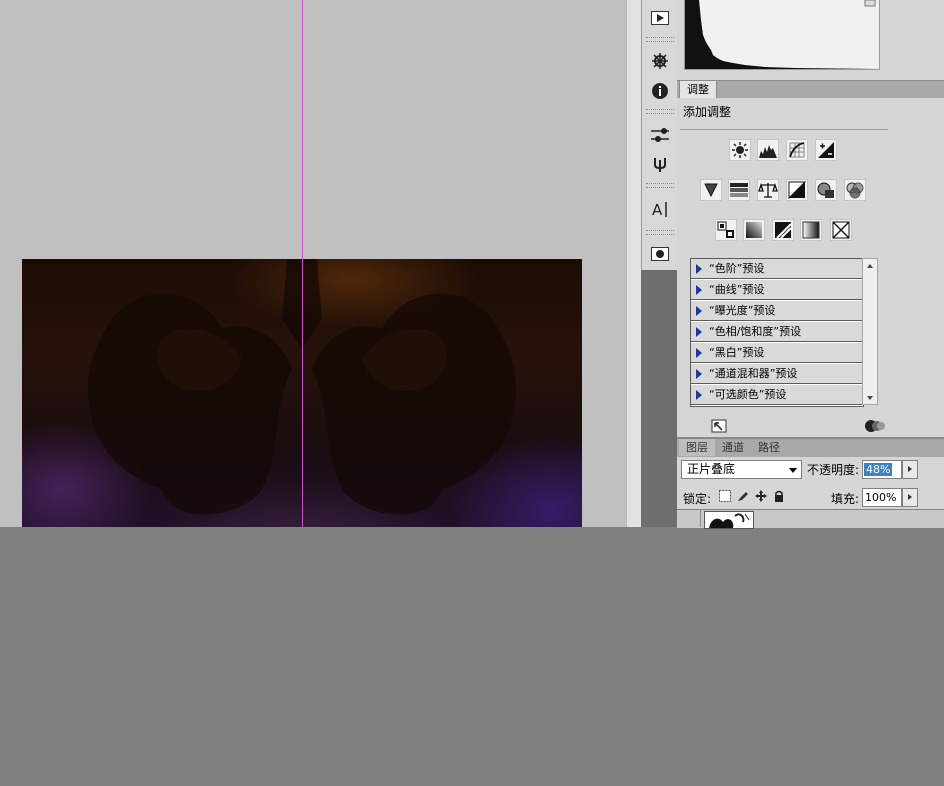 This screenshot has width=944, height=786. I want to click on photo-filter-icon, so click(826, 190).